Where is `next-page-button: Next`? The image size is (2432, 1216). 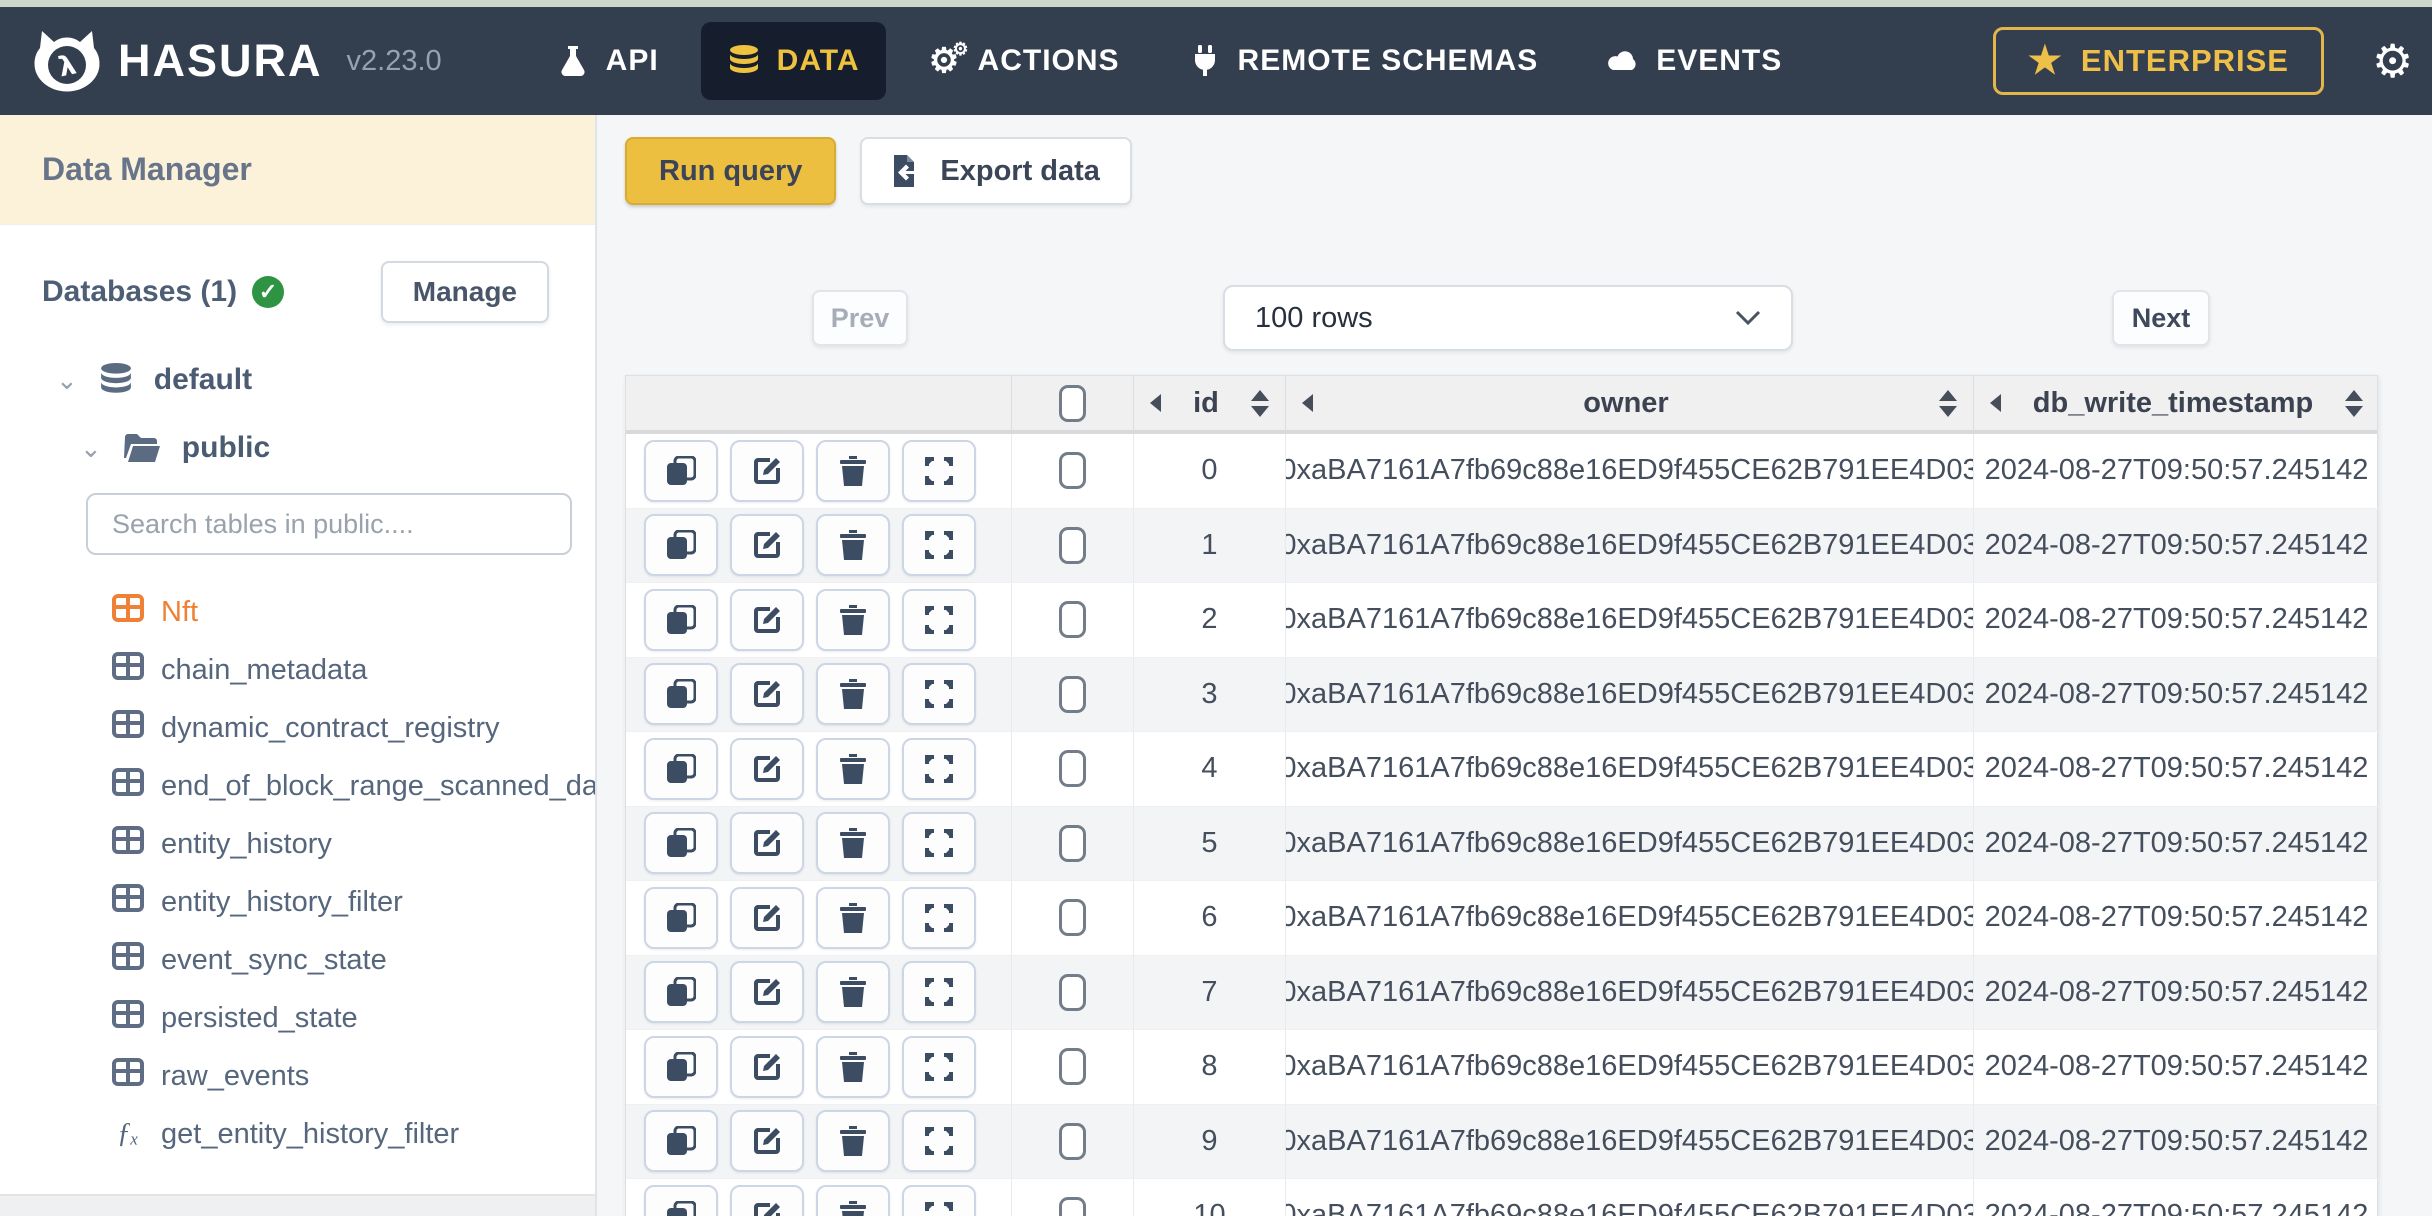
next-page-button: Next is located at coordinates (2161, 318).